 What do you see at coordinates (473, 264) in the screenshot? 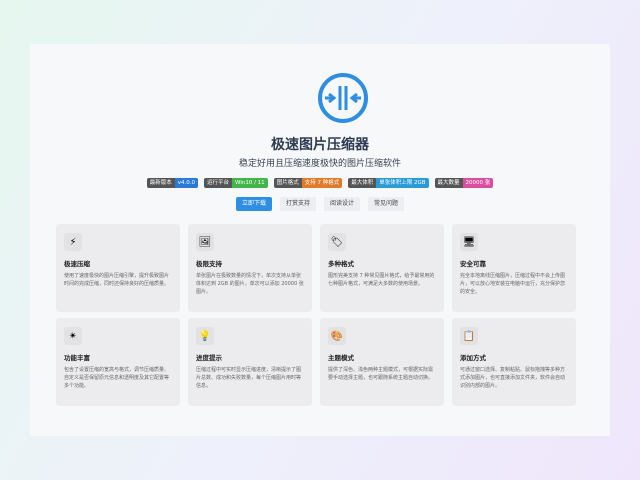
I see `feature-title: 安全可靠` at bounding box center [473, 264].